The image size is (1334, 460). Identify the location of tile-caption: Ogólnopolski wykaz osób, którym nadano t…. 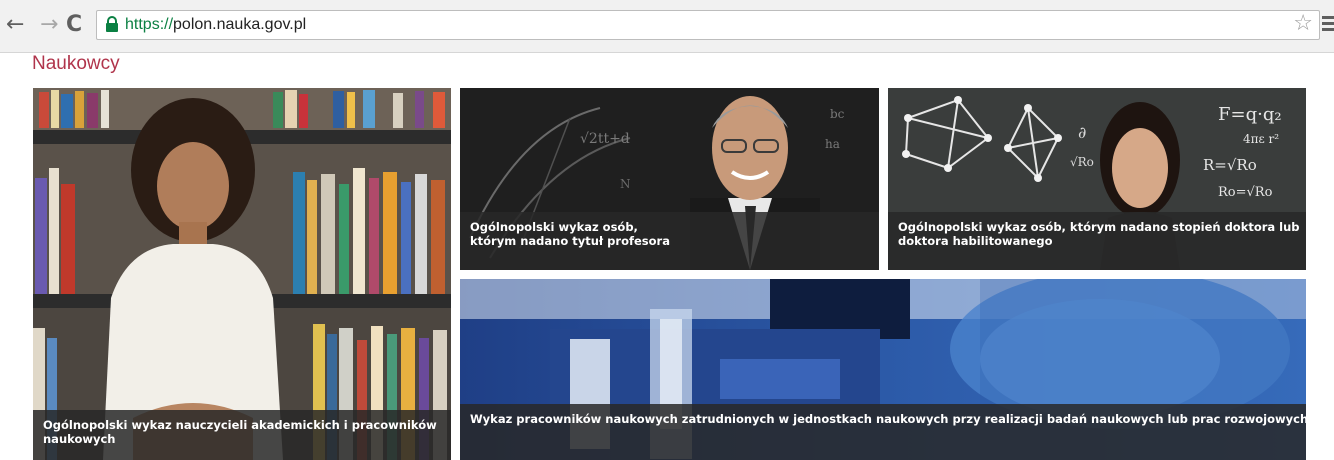
(669, 241).